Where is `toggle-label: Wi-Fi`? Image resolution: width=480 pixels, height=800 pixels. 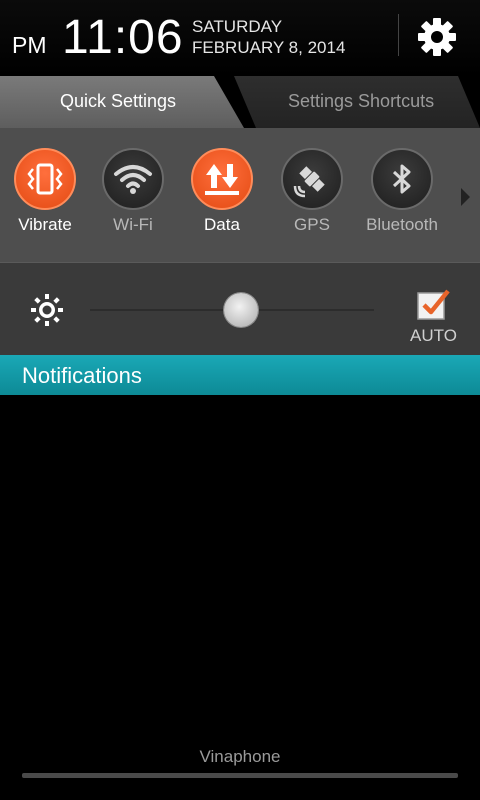
toggle-label: Wi-Fi is located at coordinates (133, 224).